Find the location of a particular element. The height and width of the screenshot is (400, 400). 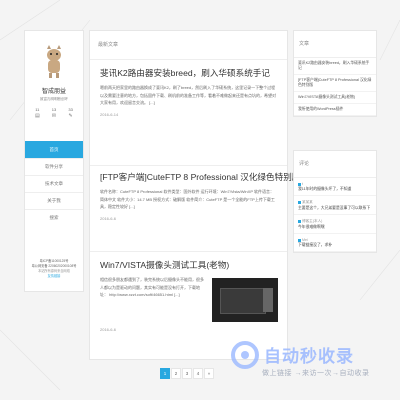

post-title: 斐讯K2路由器安装breed，刷入华硕系统手记 is located at coordinates (189, 73).